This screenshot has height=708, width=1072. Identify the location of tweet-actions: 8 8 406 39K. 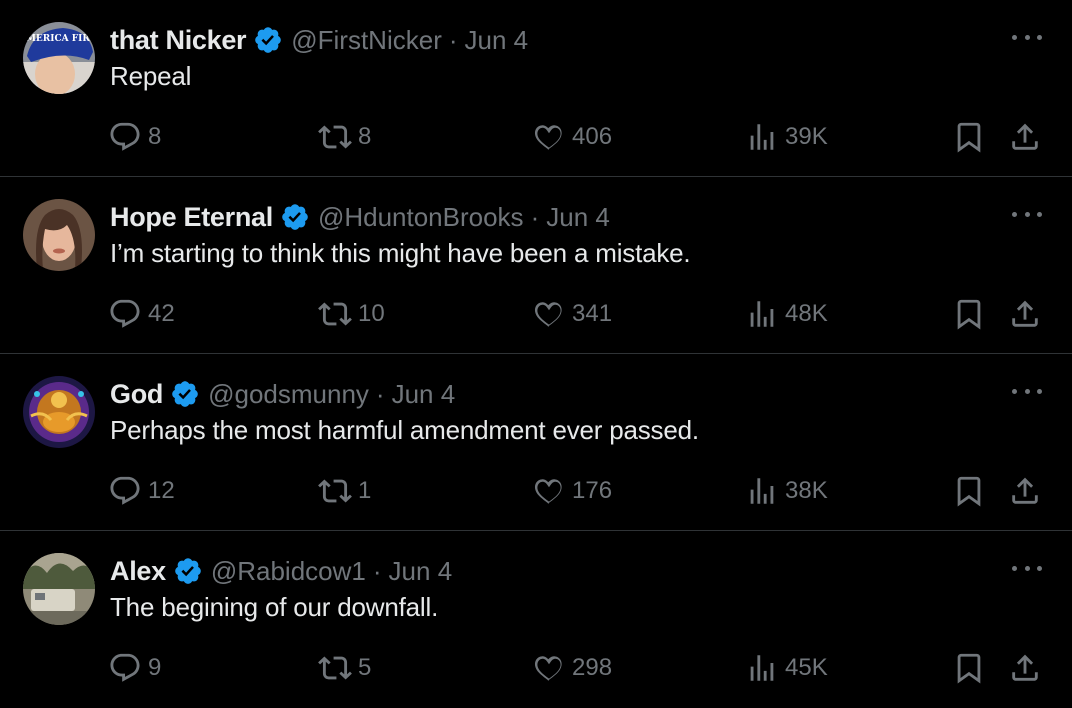
(536, 137).